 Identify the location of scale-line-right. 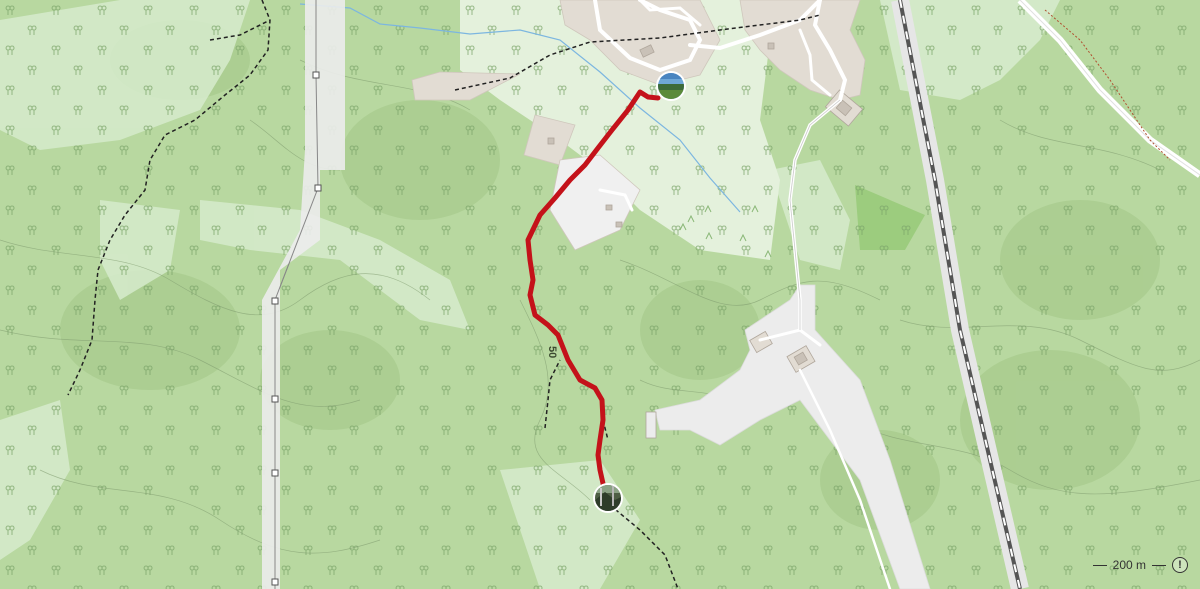
(1159, 565).